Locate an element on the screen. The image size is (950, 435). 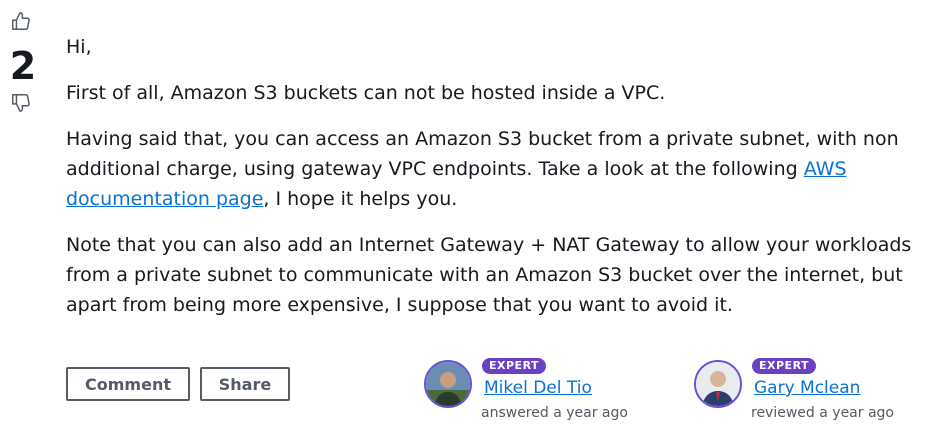
thumbs-down-icon is located at coordinates (21, 103).